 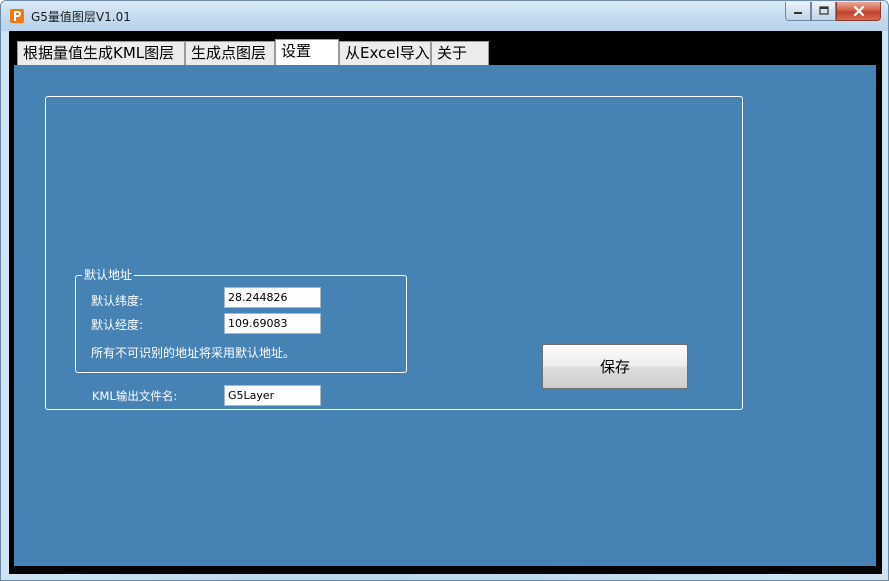 I want to click on default-address-note: 所有不可识别的地址将采用默认地址。, so click(x=193, y=353).